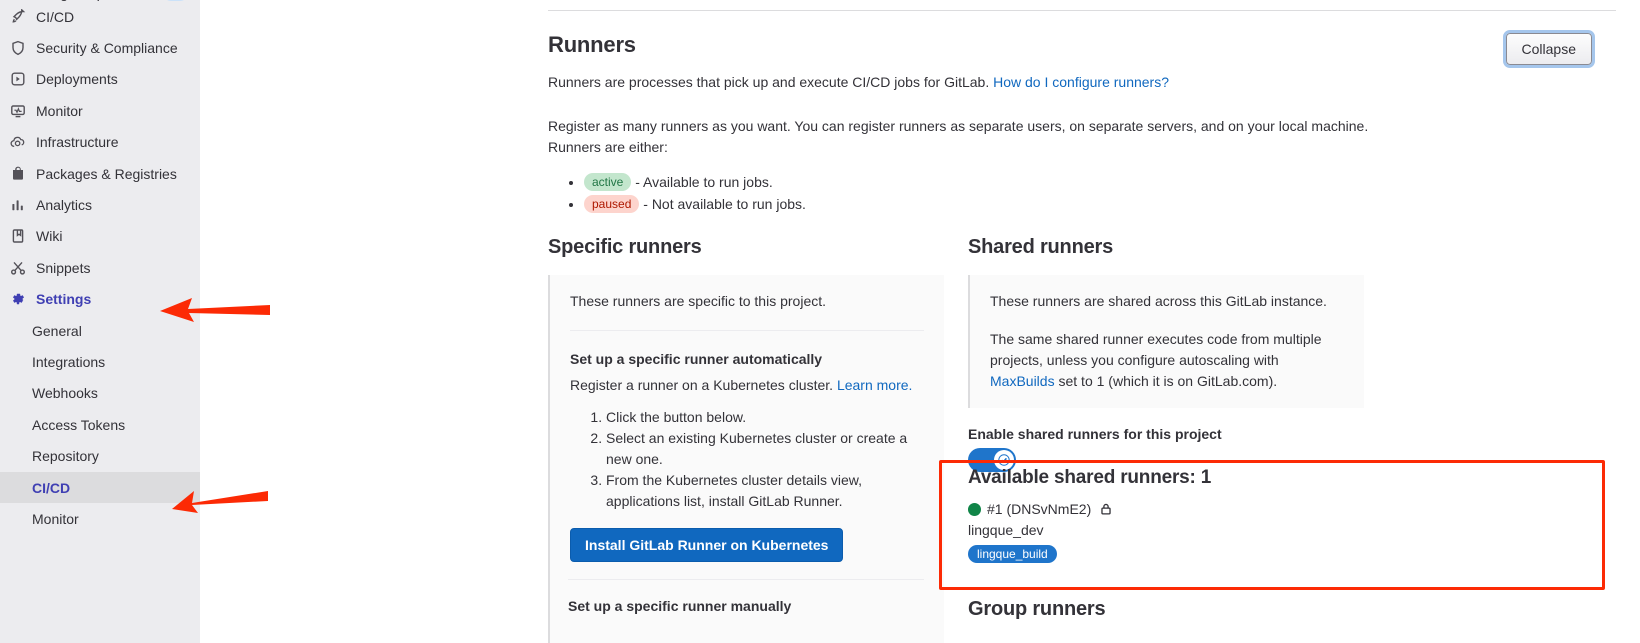 The height and width of the screenshot is (643, 1640). Describe the element at coordinates (696, 359) in the screenshot. I see `auto-setup-title: Set up a specific runner automatically` at that location.